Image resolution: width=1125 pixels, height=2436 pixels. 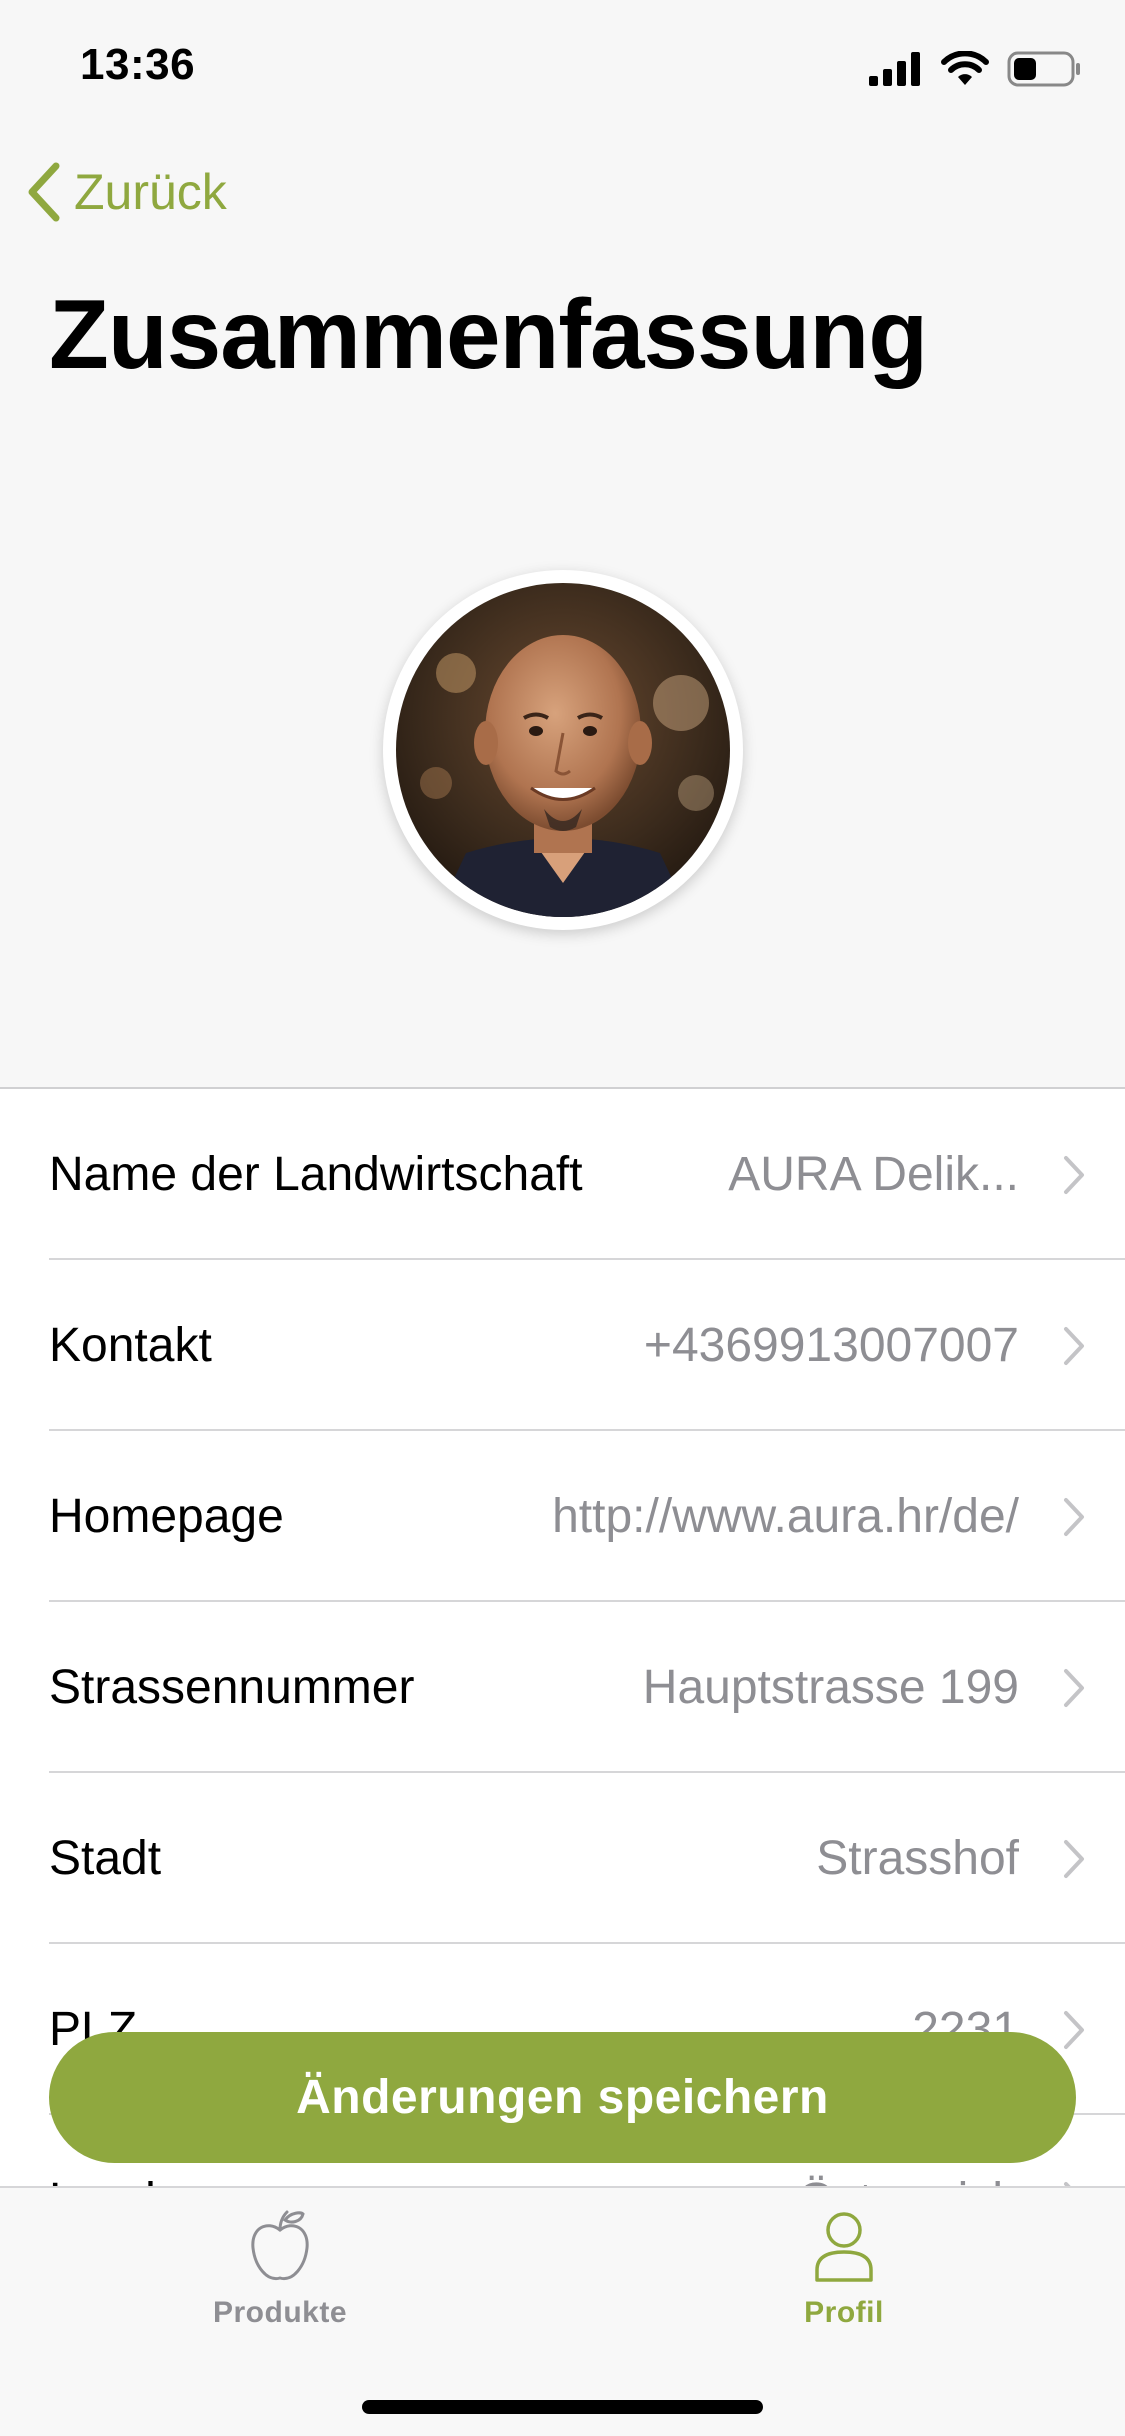 What do you see at coordinates (138, 64) in the screenshot?
I see `status-time: 13:36` at bounding box center [138, 64].